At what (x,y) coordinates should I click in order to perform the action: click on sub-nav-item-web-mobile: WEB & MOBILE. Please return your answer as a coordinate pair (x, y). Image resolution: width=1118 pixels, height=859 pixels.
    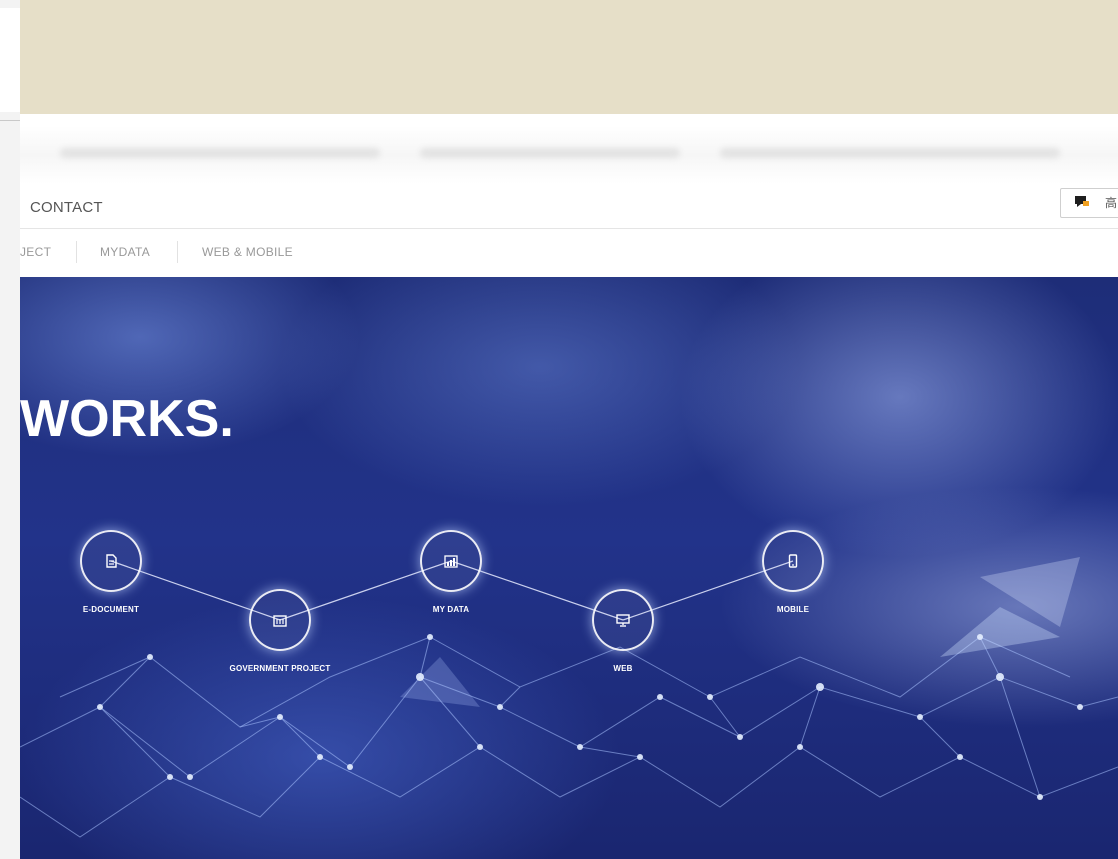
    Looking at the image, I should click on (247, 252).